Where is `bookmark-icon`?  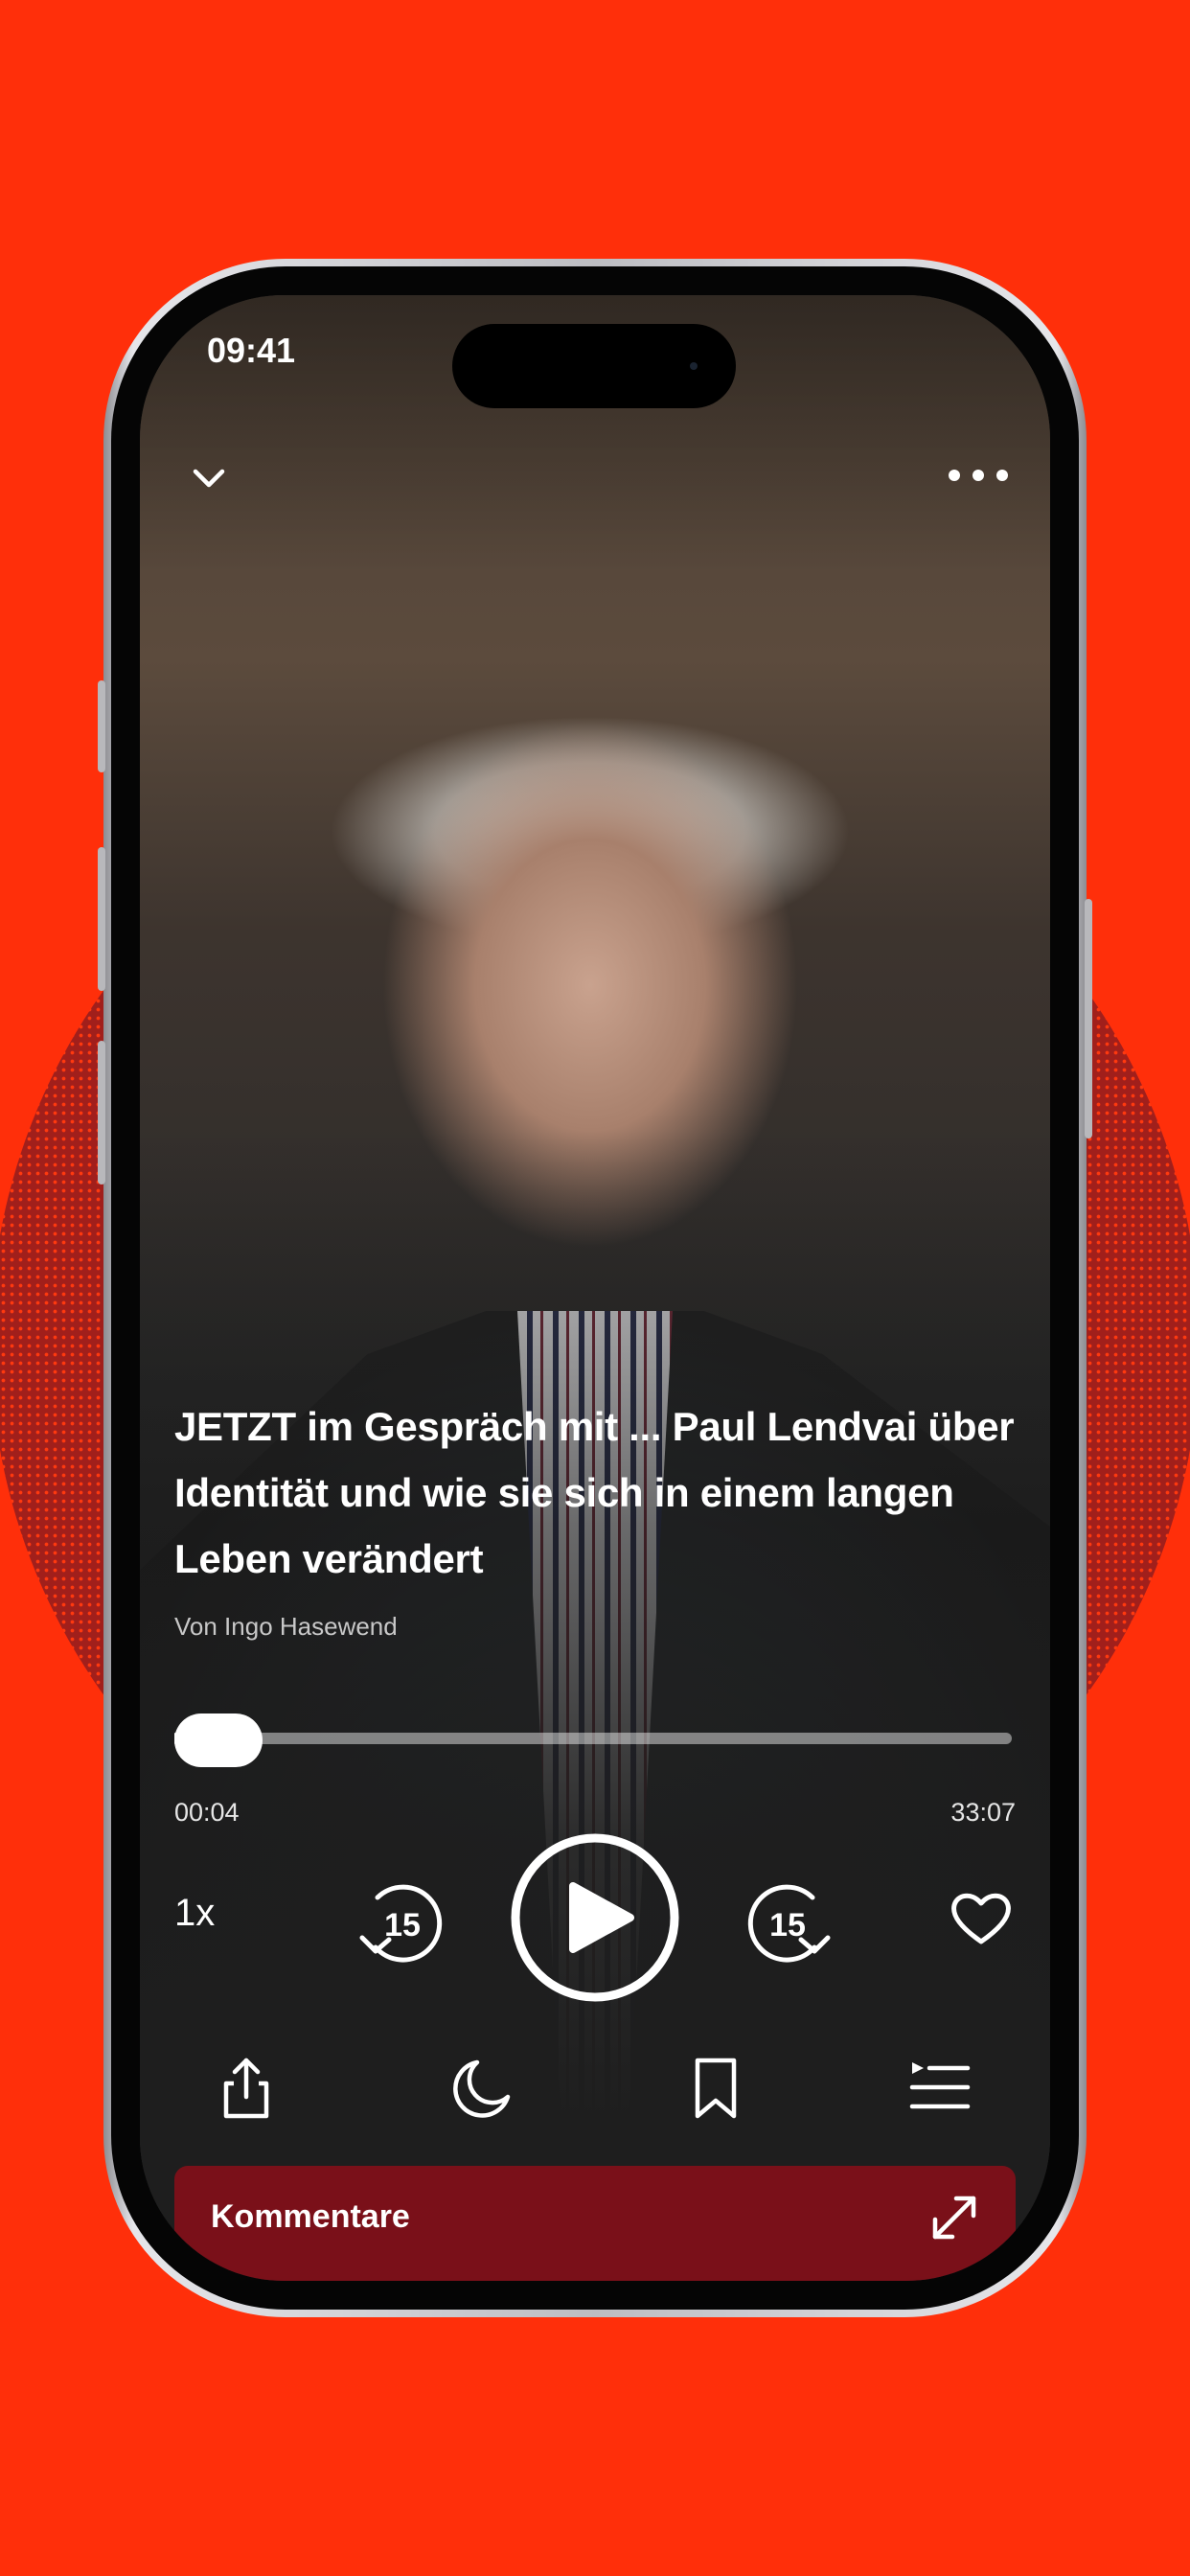
bookmark-icon is located at coordinates (716, 2088).